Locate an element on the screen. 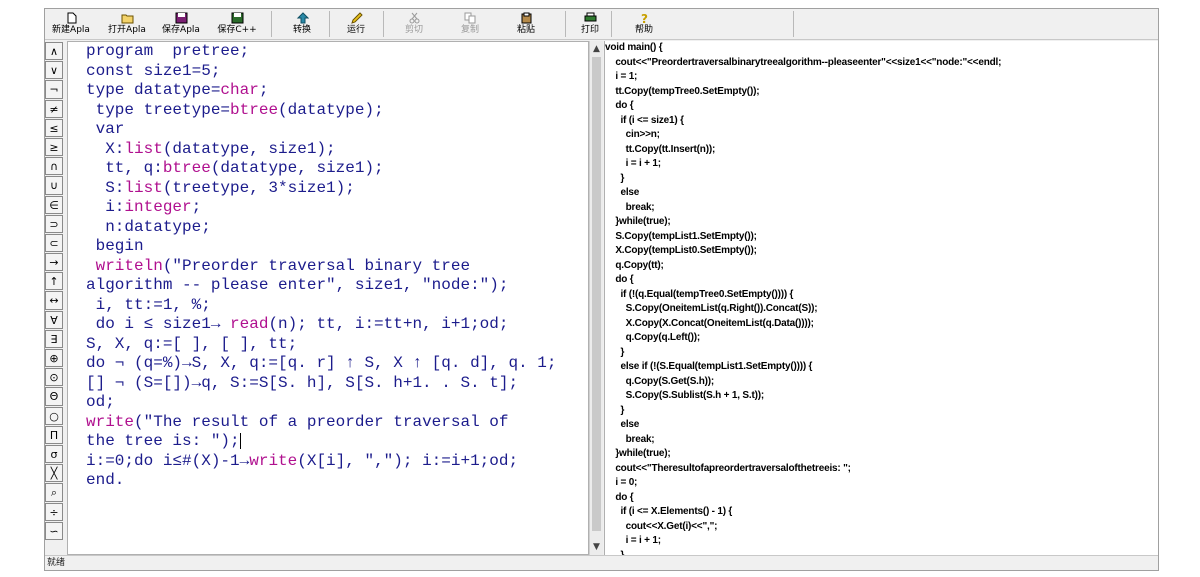 This screenshot has width=1200, height=577. cpp-line: i = i + 1; is located at coordinates (633, 163).